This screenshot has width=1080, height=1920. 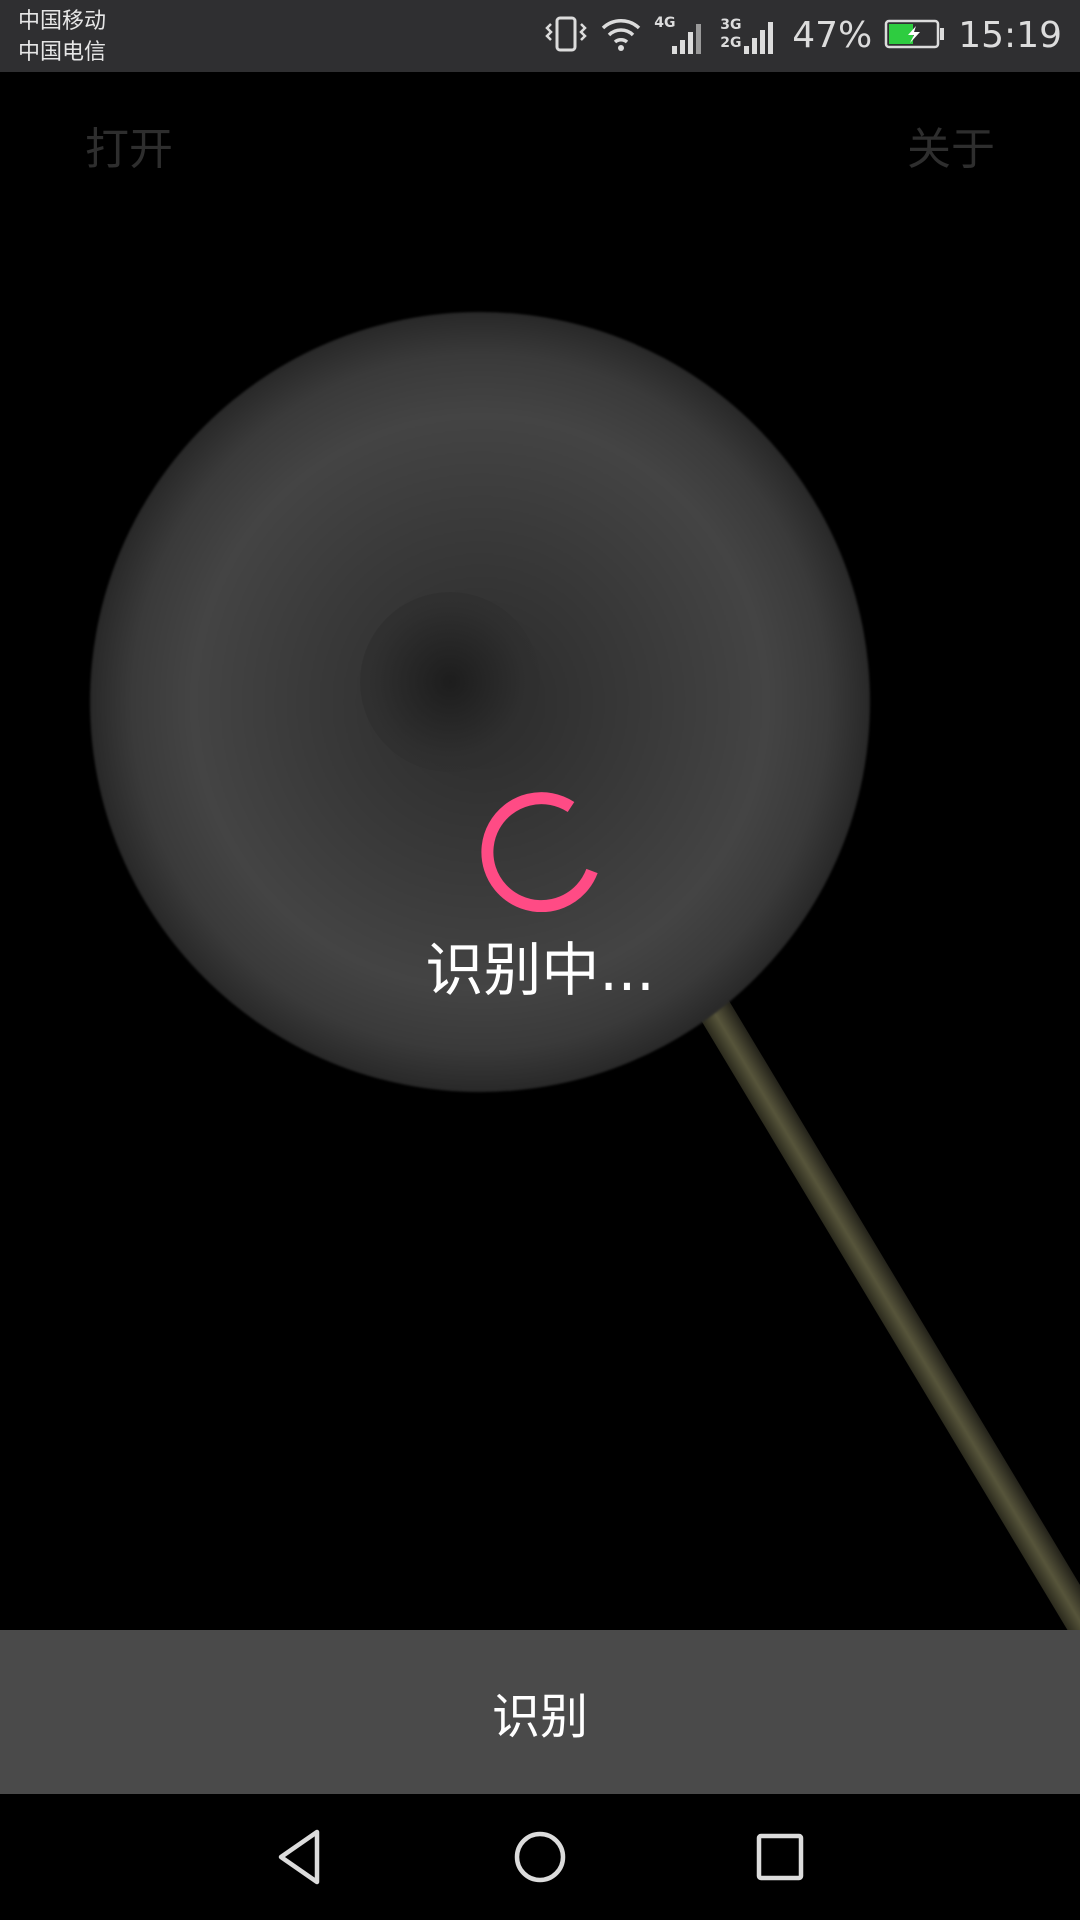 I want to click on carrier-info: 中国移动 中国电信, so click(x=62, y=37).